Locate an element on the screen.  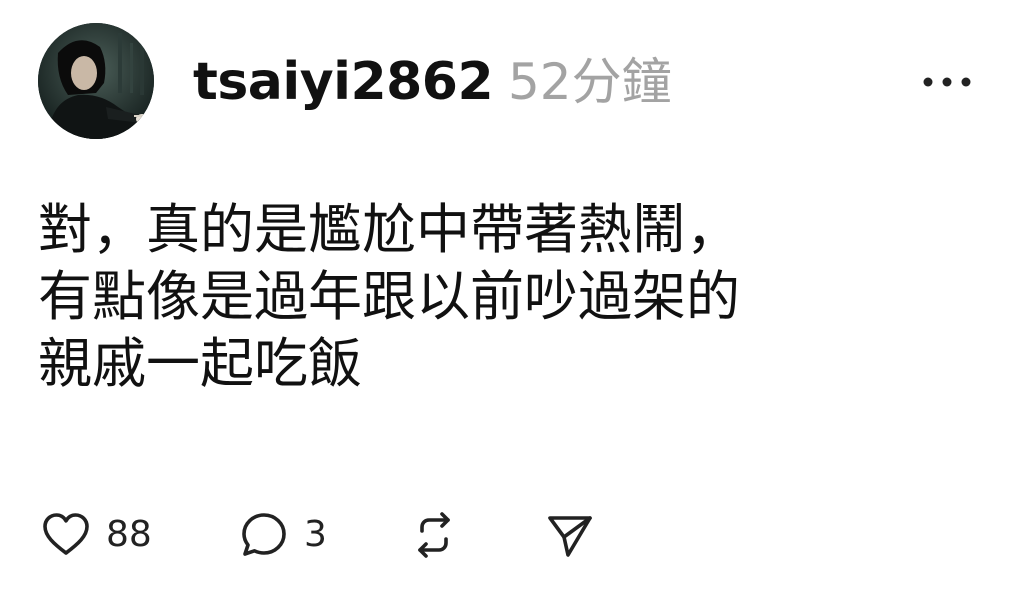
like-button: 88 is located at coordinates (96, 535).